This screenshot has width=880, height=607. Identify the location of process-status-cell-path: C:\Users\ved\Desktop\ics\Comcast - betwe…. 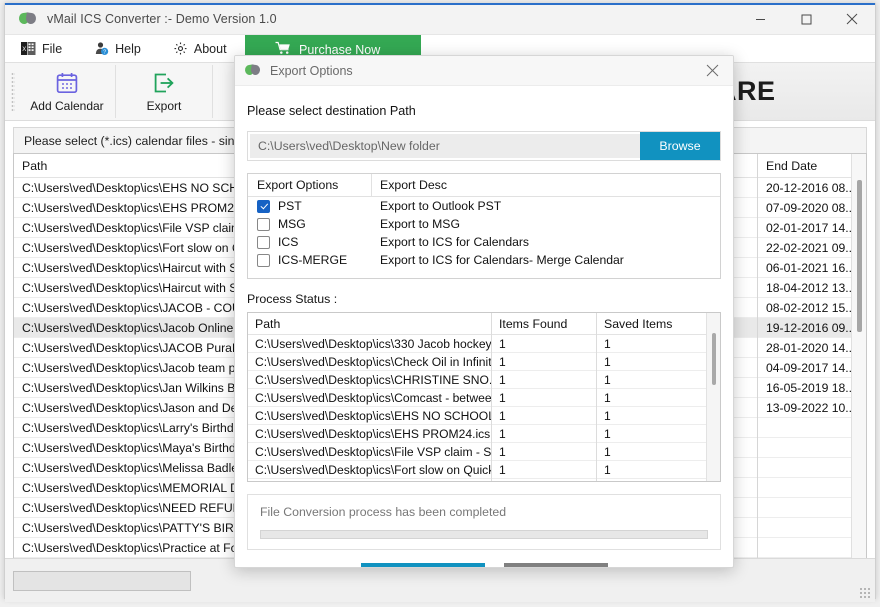
(369, 398).